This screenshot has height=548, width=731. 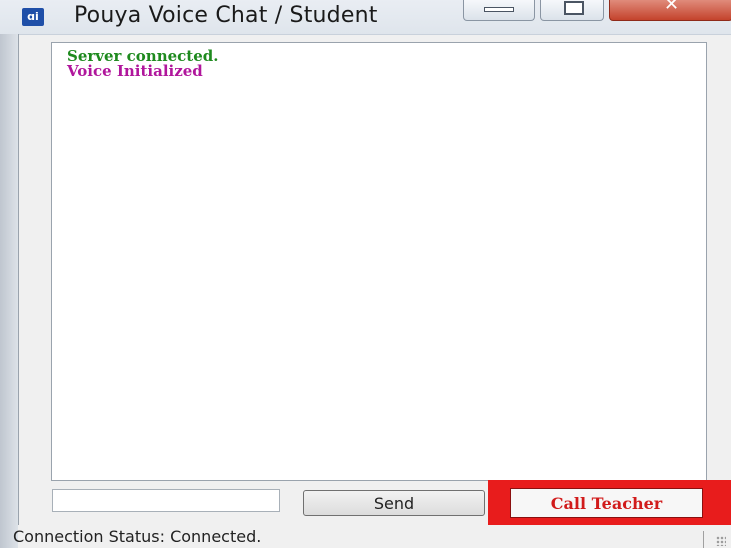 What do you see at coordinates (135, 71) in the screenshot?
I see `chat-message: Voice Initialized` at bounding box center [135, 71].